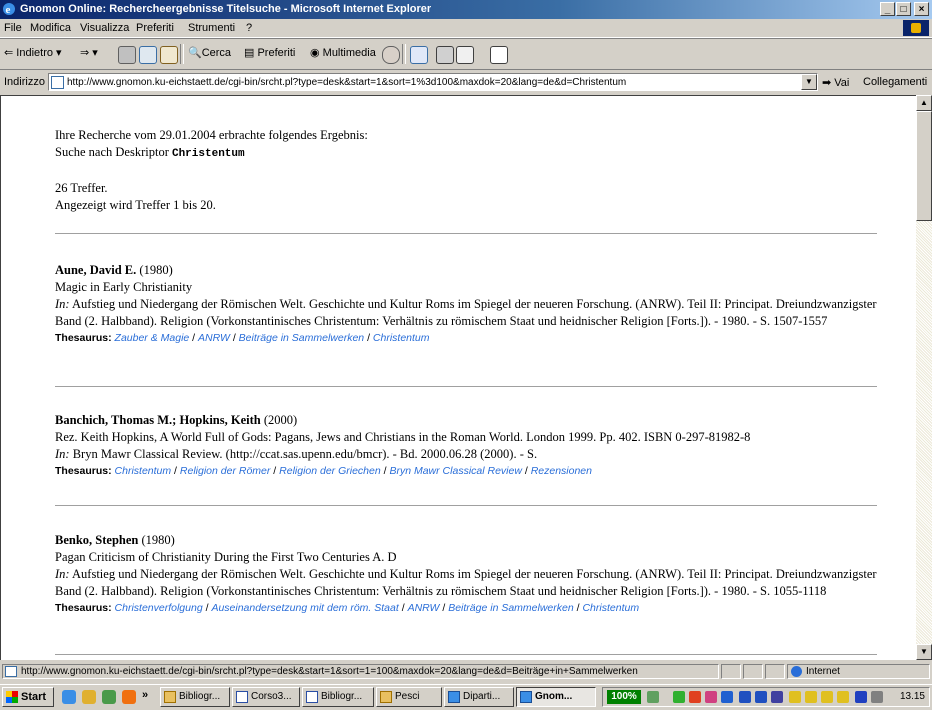  What do you see at coordinates (13, 28) in the screenshot?
I see `menu-file: File` at bounding box center [13, 28].